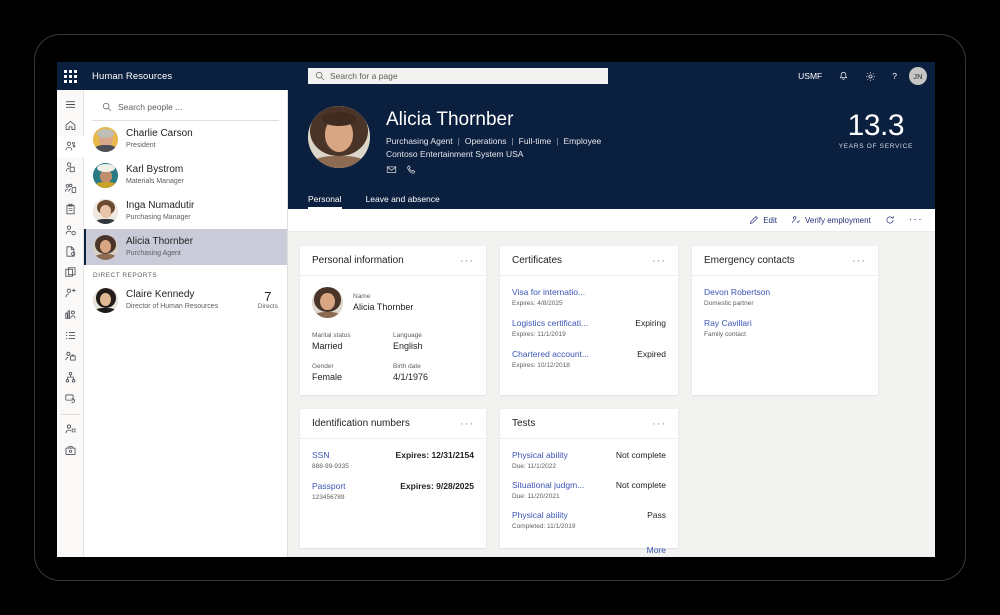 The width and height of the screenshot is (1000, 615). Describe the element at coordinates (185, 175) in the screenshot. I see `list-item: Karl Bystrom Materials Manager` at that location.